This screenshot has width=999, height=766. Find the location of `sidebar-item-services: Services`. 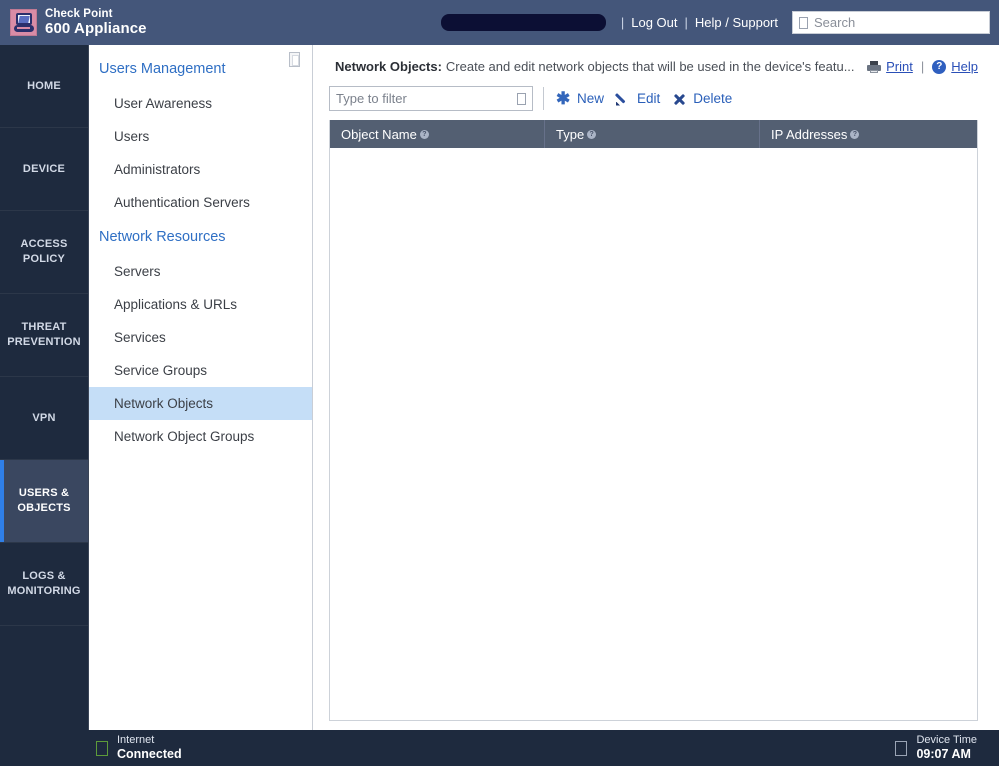

sidebar-item-services: Services is located at coordinates (200, 337).